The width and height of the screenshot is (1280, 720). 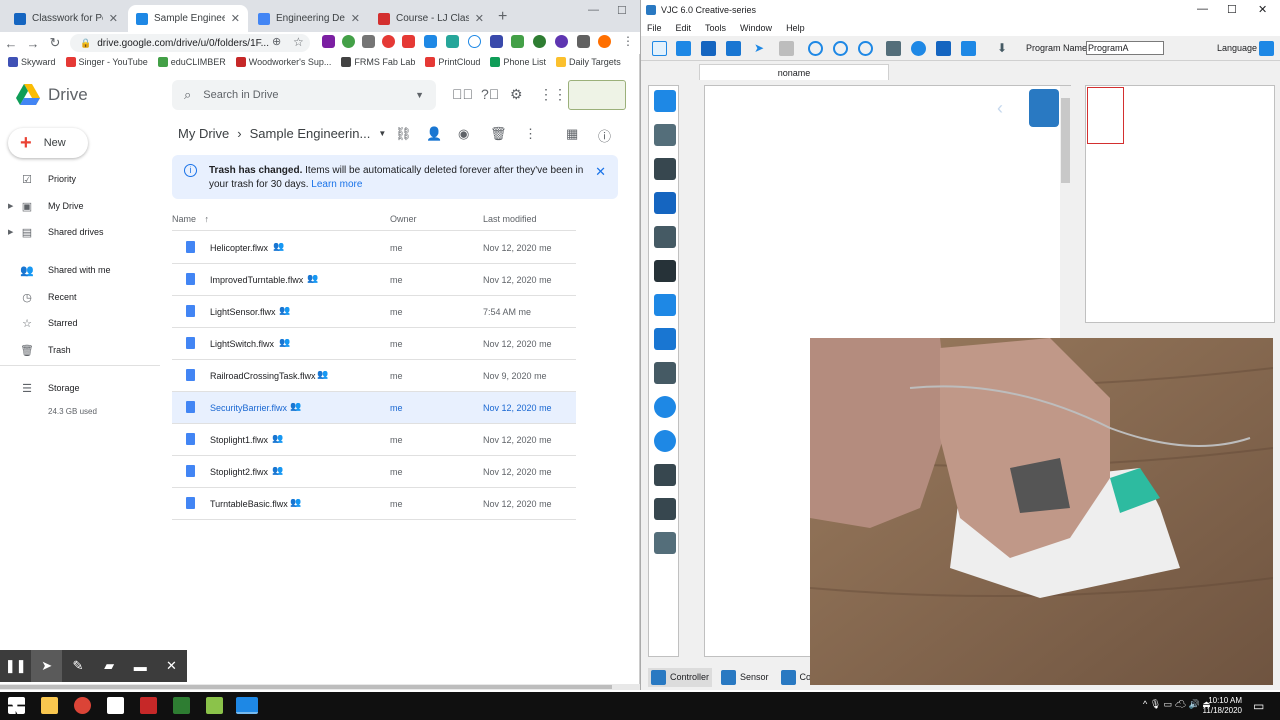 What do you see at coordinates (80, 323) in the screenshot?
I see `nav-item-starred: ☆ Starred` at bounding box center [80, 323].